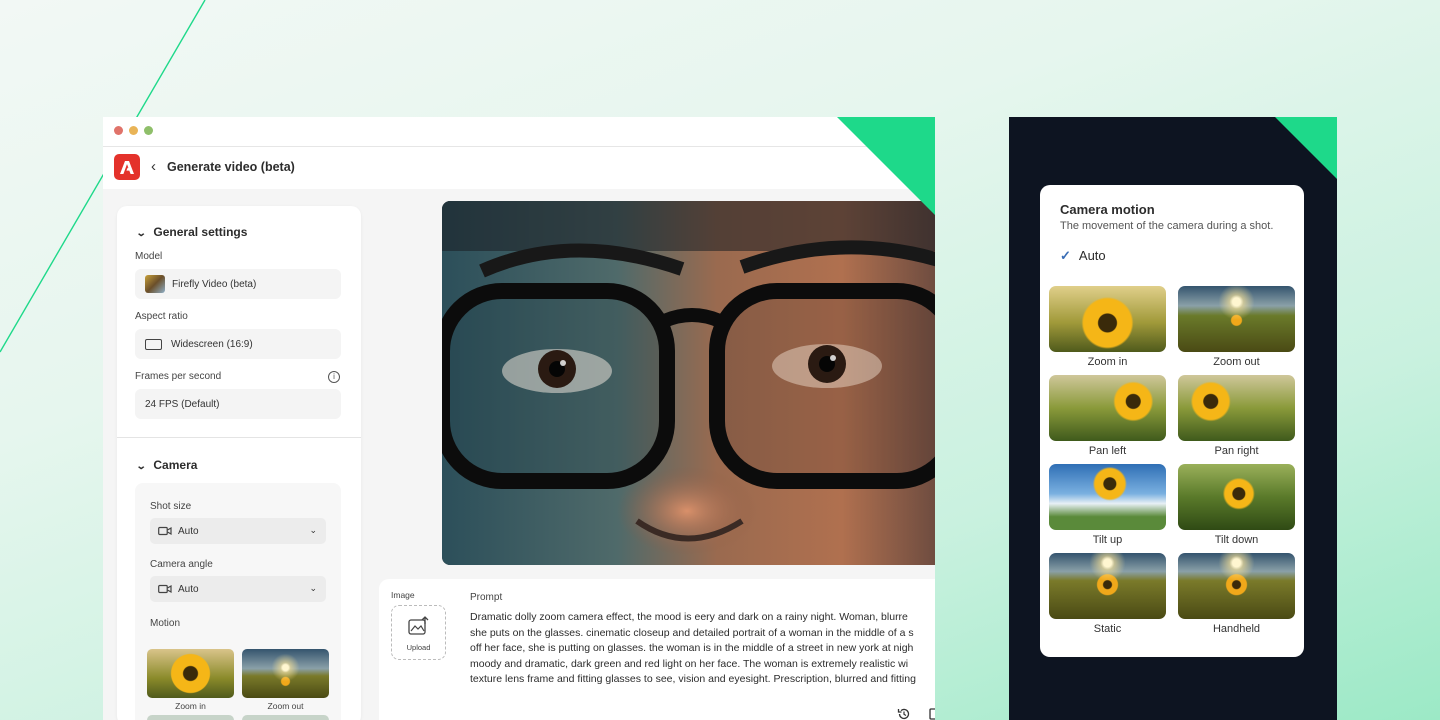 Image resolution: width=1440 pixels, height=720 pixels. Describe the element at coordinates (155, 284) in the screenshot. I see `model-thumbnail-icon` at that location.